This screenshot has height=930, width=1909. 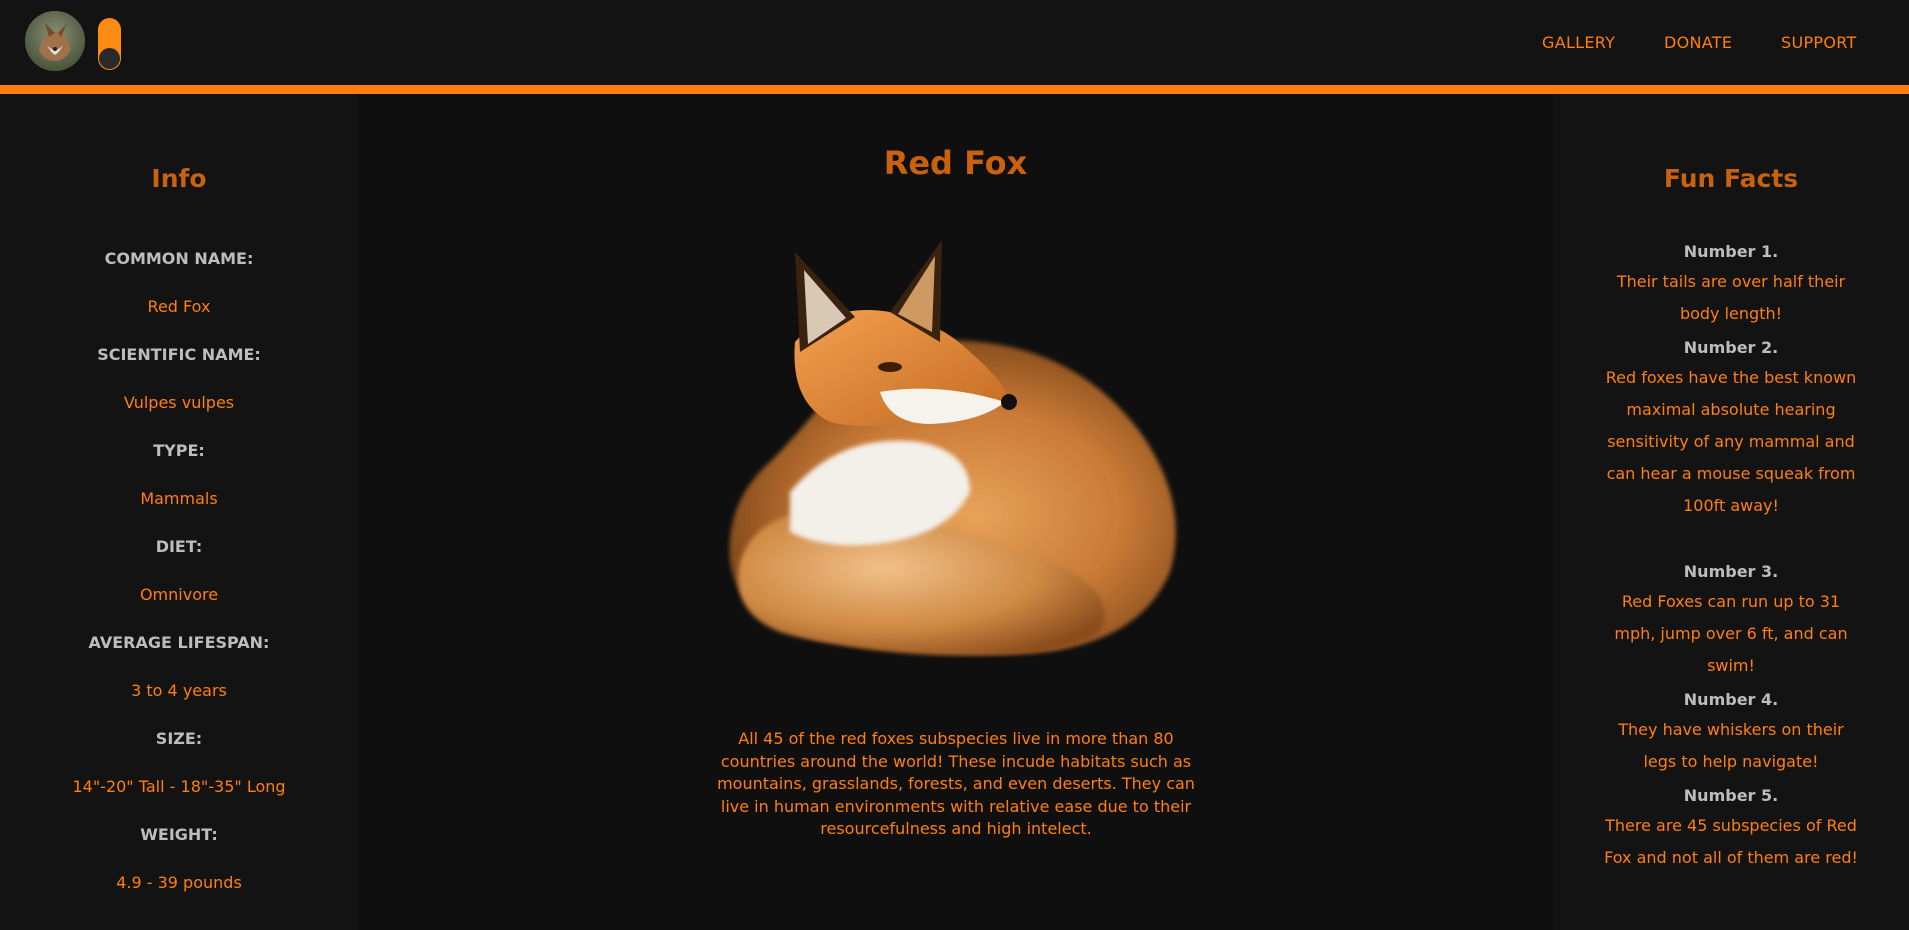 What do you see at coordinates (1731, 699) in the screenshot?
I see `fact-heading: Number 4.` at bounding box center [1731, 699].